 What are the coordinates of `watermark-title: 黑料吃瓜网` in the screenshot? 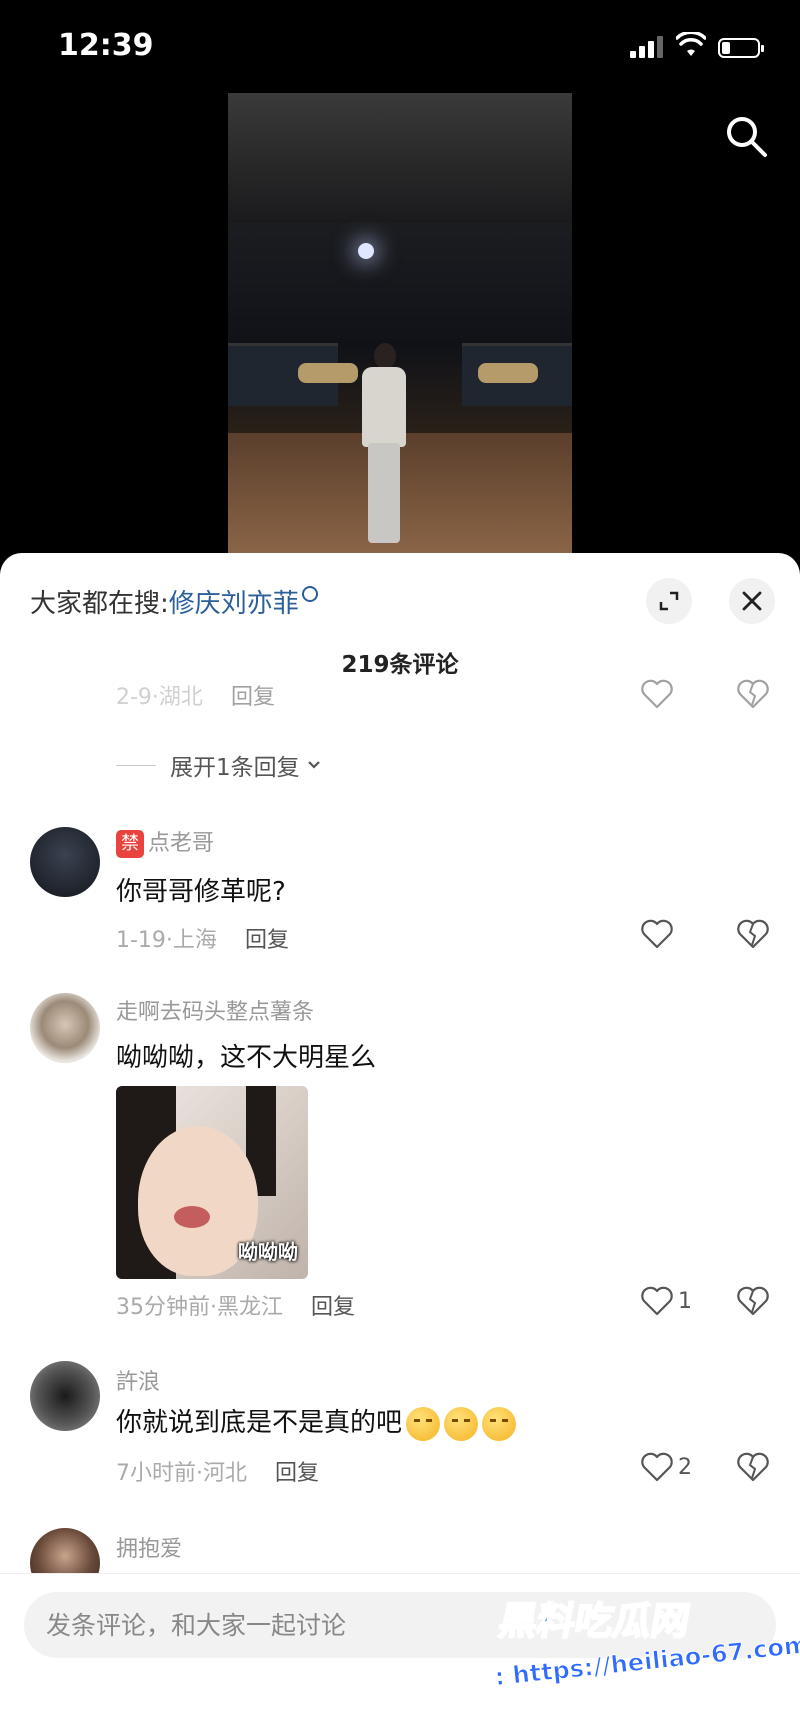 It's located at (595, 1621).